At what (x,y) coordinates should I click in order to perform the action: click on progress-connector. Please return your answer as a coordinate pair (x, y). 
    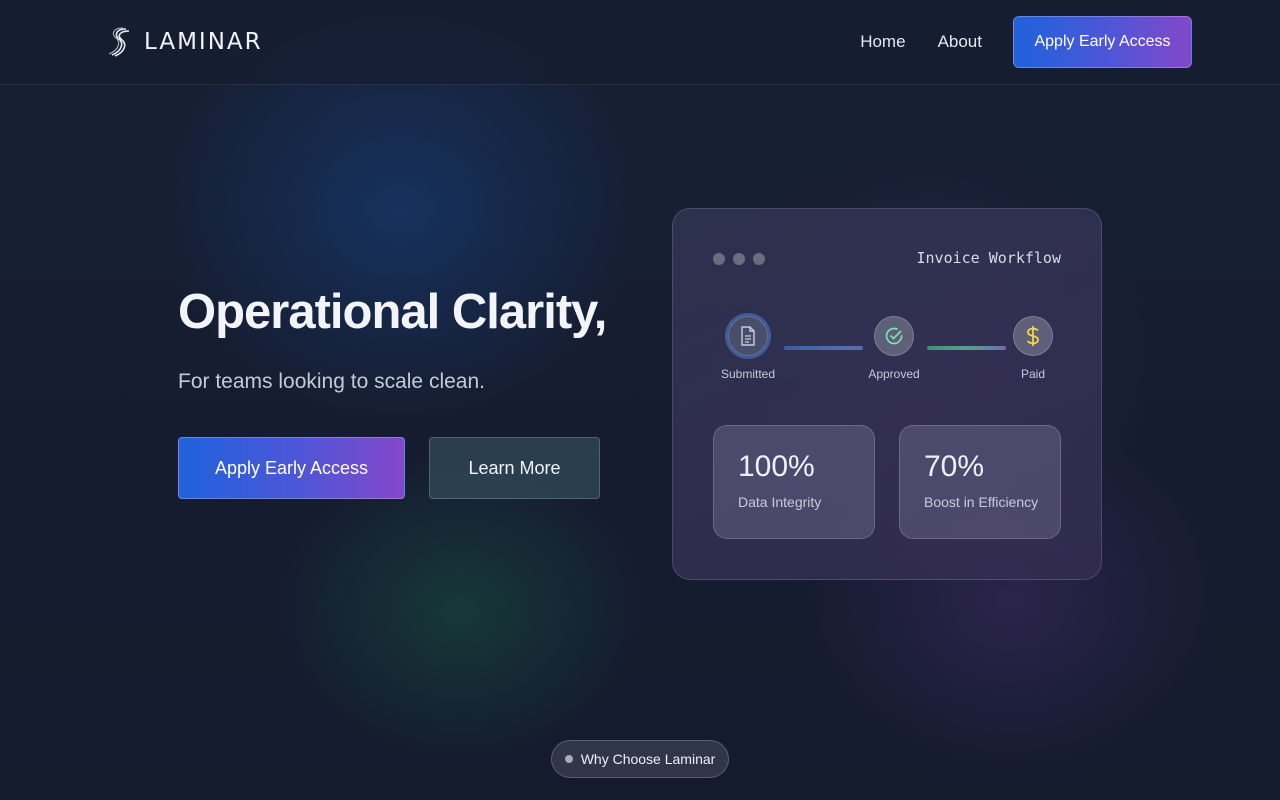
    Looking at the image, I should click on (823, 348).